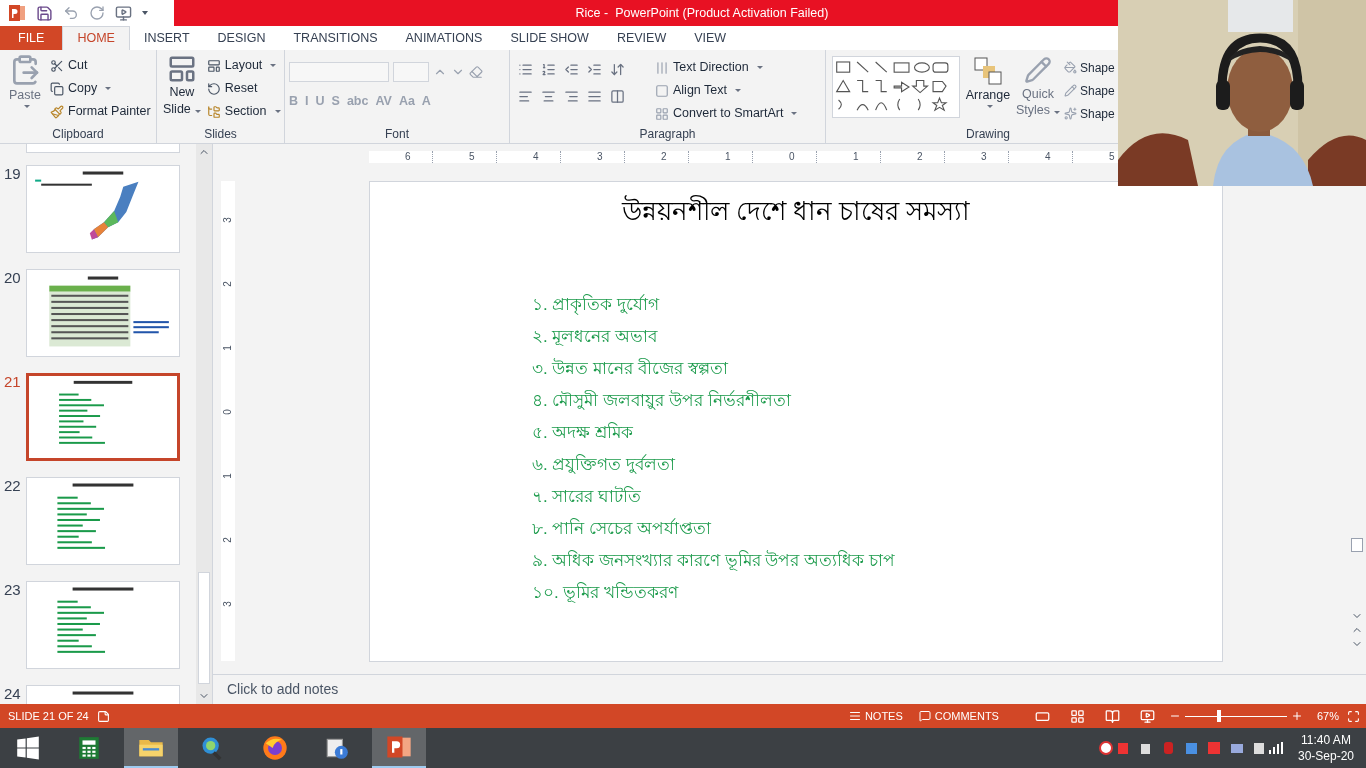 The height and width of the screenshot is (768, 1366). Describe the element at coordinates (28, 748) in the screenshot. I see `windows-start-icon` at that location.